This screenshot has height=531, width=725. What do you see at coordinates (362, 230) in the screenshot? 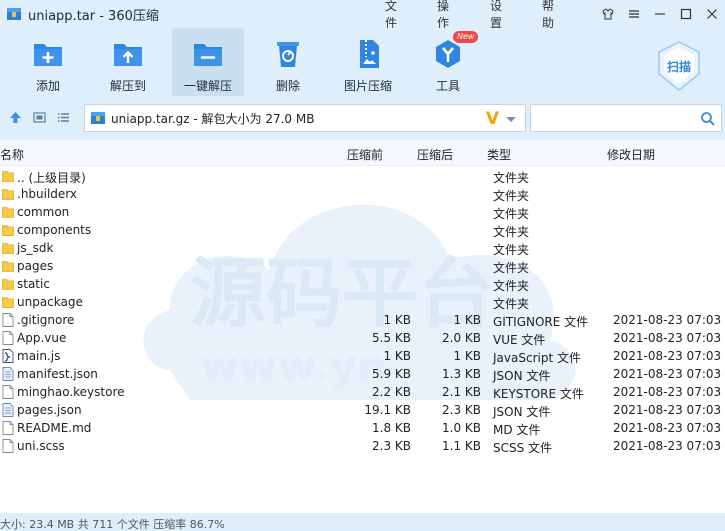
I see `file-row: components 文件夹` at bounding box center [362, 230].